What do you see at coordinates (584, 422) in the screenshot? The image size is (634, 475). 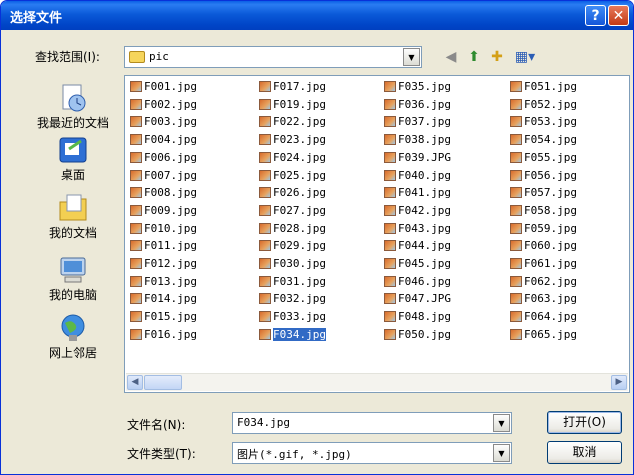 I see `open-button: 打开(O)` at bounding box center [584, 422].